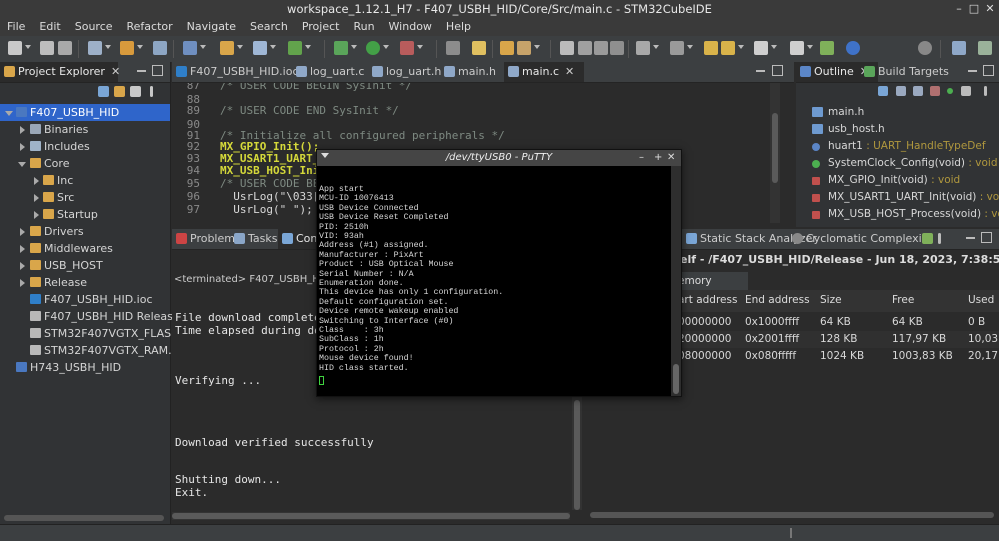  Describe the element at coordinates (959, 48) in the screenshot. I see `cpp-perspective-icon` at that location.